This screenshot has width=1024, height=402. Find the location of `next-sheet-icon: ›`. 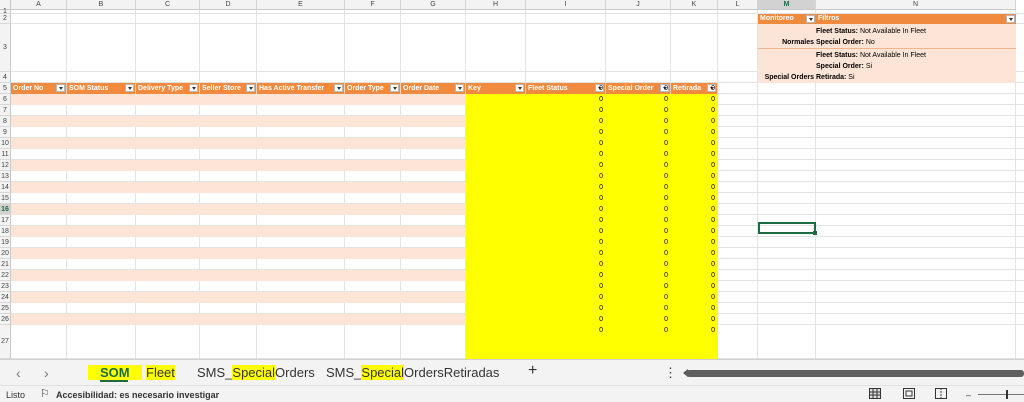

next-sheet-icon: › is located at coordinates (46, 373).